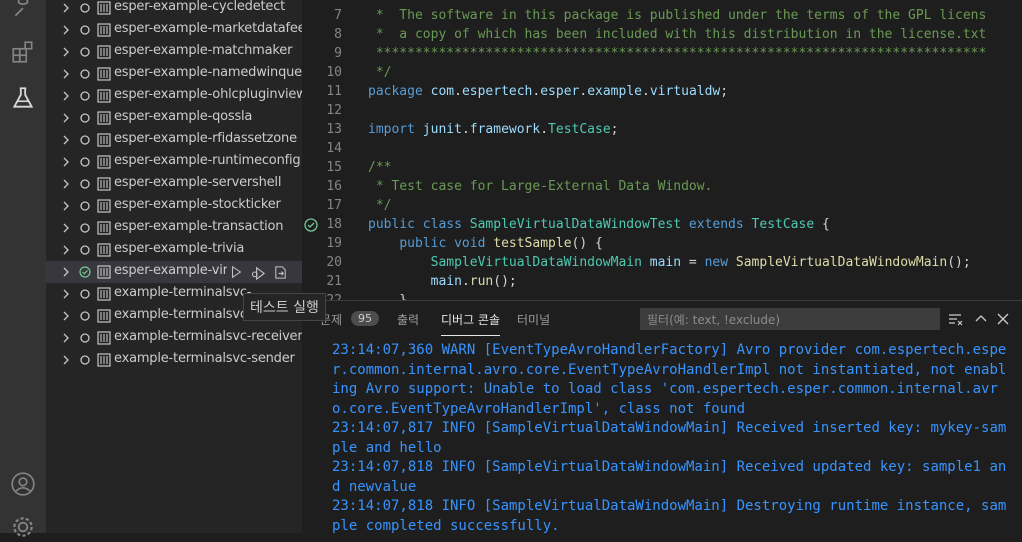  What do you see at coordinates (334, 243) in the screenshot?
I see `line-number: 19` at bounding box center [334, 243].